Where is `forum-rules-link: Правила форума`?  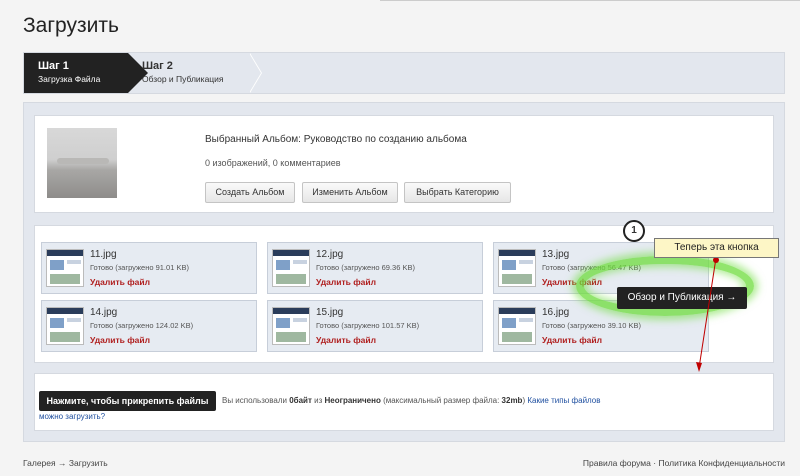 forum-rules-link: Правила форума is located at coordinates (617, 463).